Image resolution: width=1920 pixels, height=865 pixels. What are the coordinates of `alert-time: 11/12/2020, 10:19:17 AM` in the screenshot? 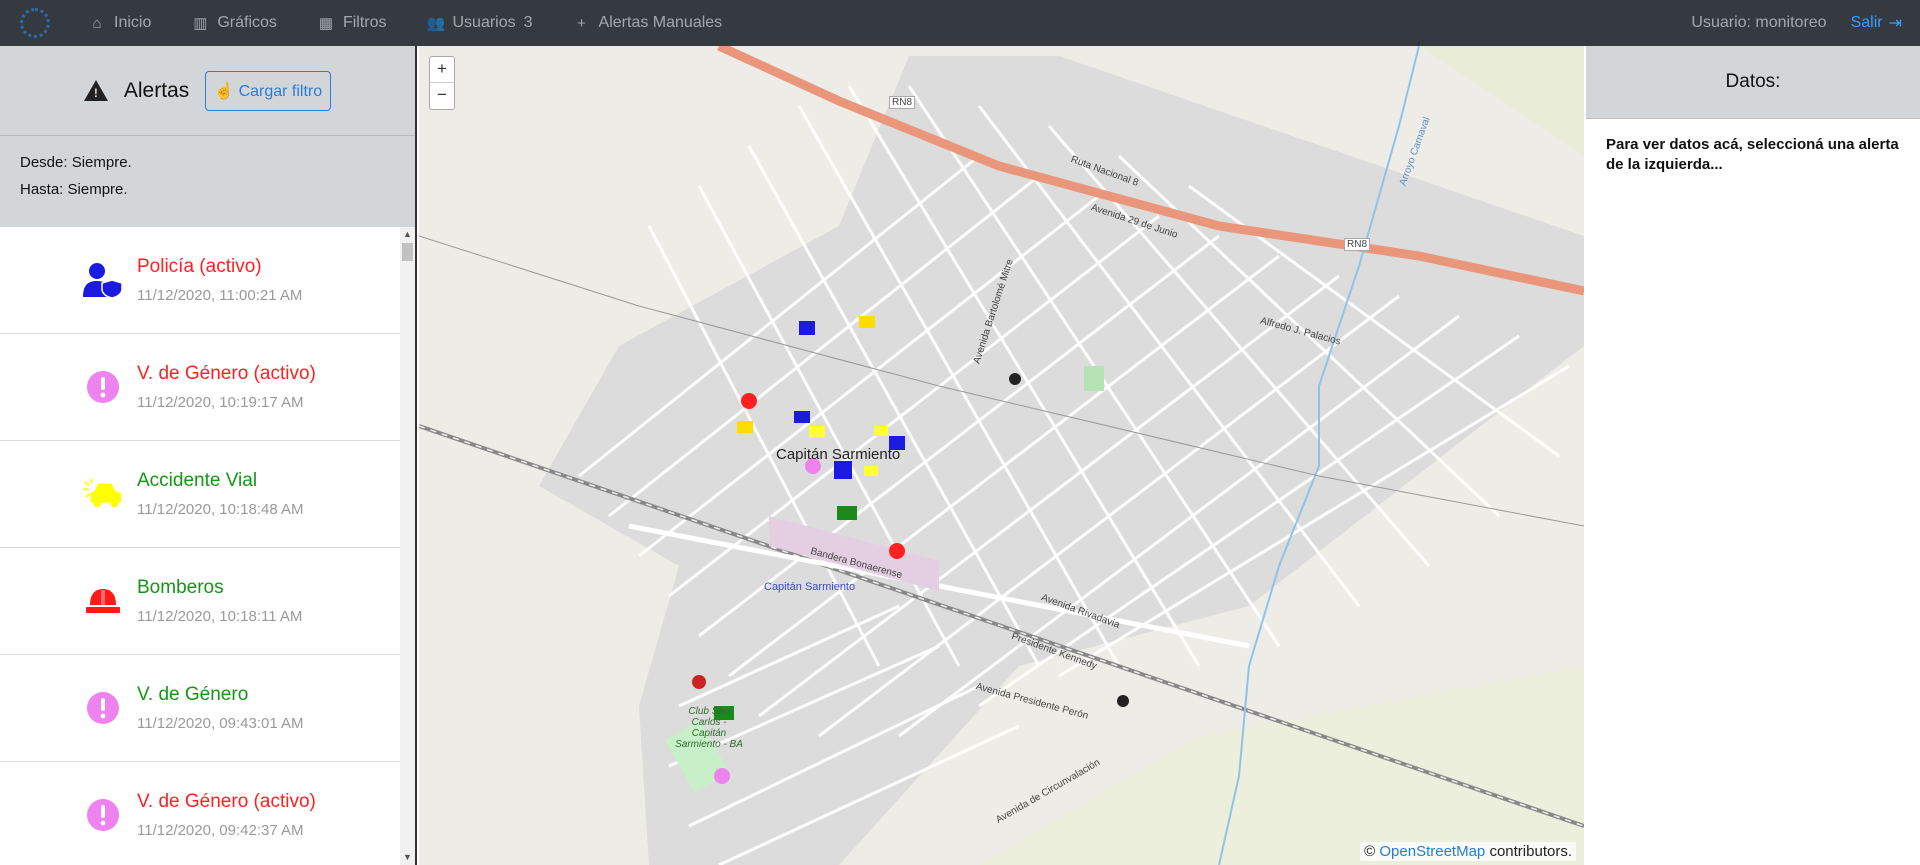 It's located at (220, 402).